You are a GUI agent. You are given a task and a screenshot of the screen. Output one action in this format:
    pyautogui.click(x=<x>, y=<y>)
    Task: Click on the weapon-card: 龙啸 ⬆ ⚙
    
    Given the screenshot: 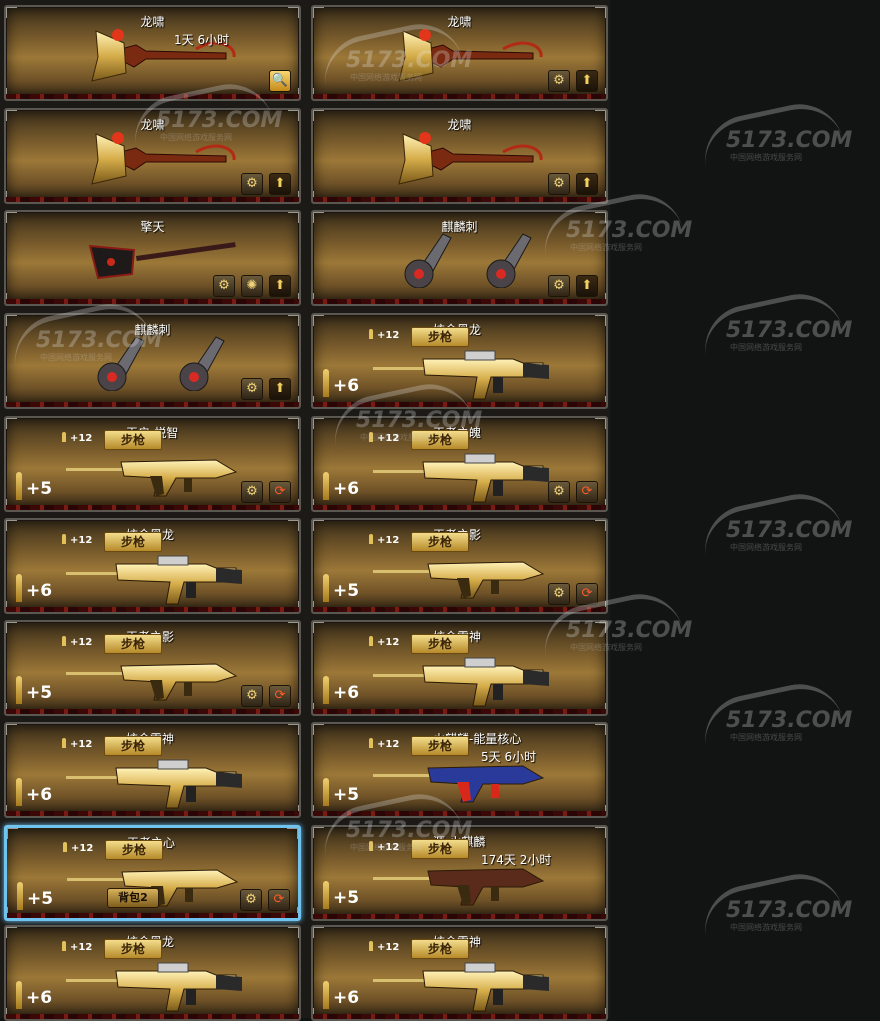 What is the action you would take?
    pyautogui.click(x=459, y=156)
    